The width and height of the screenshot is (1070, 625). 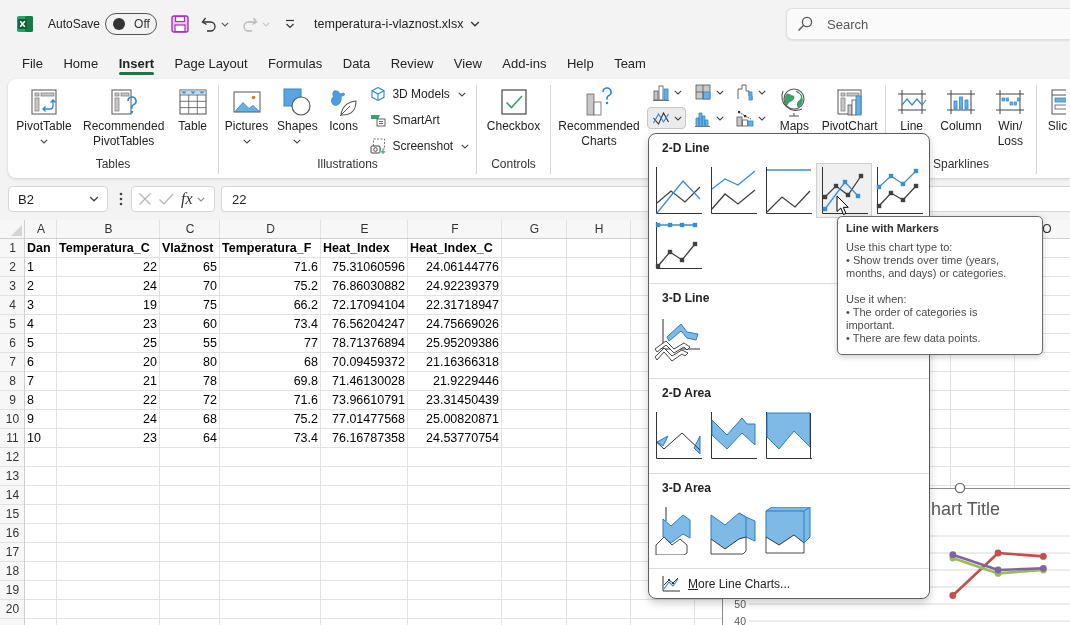 I want to click on cell-text: 72.17094104, so click(x=368, y=305).